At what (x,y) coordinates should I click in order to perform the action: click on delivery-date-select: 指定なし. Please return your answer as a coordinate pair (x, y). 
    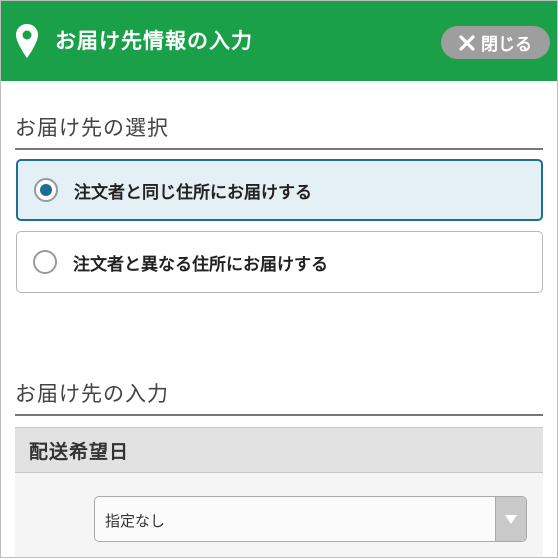
    Looking at the image, I should click on (310, 519).